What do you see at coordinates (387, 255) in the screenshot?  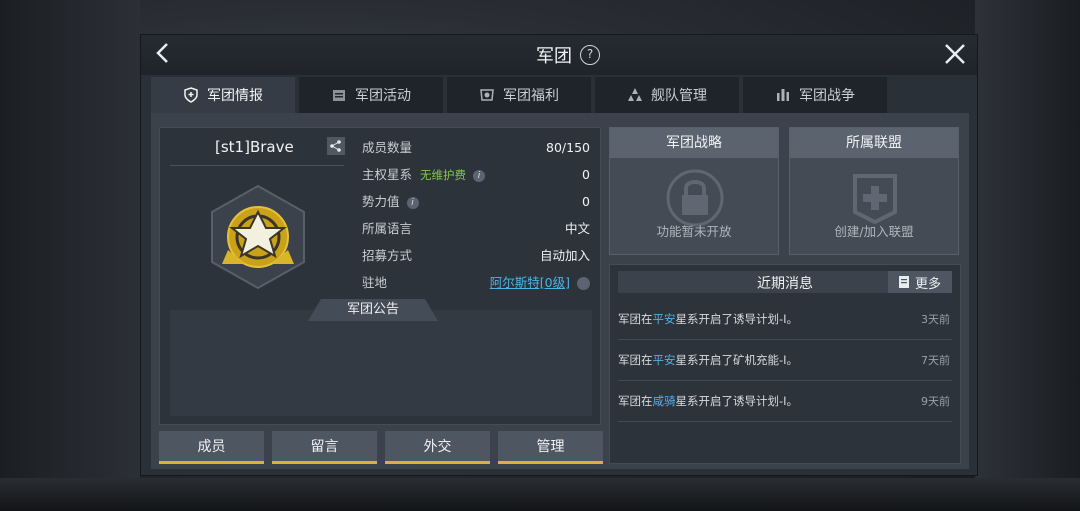 I see `recruit-label: 招募方式` at bounding box center [387, 255].